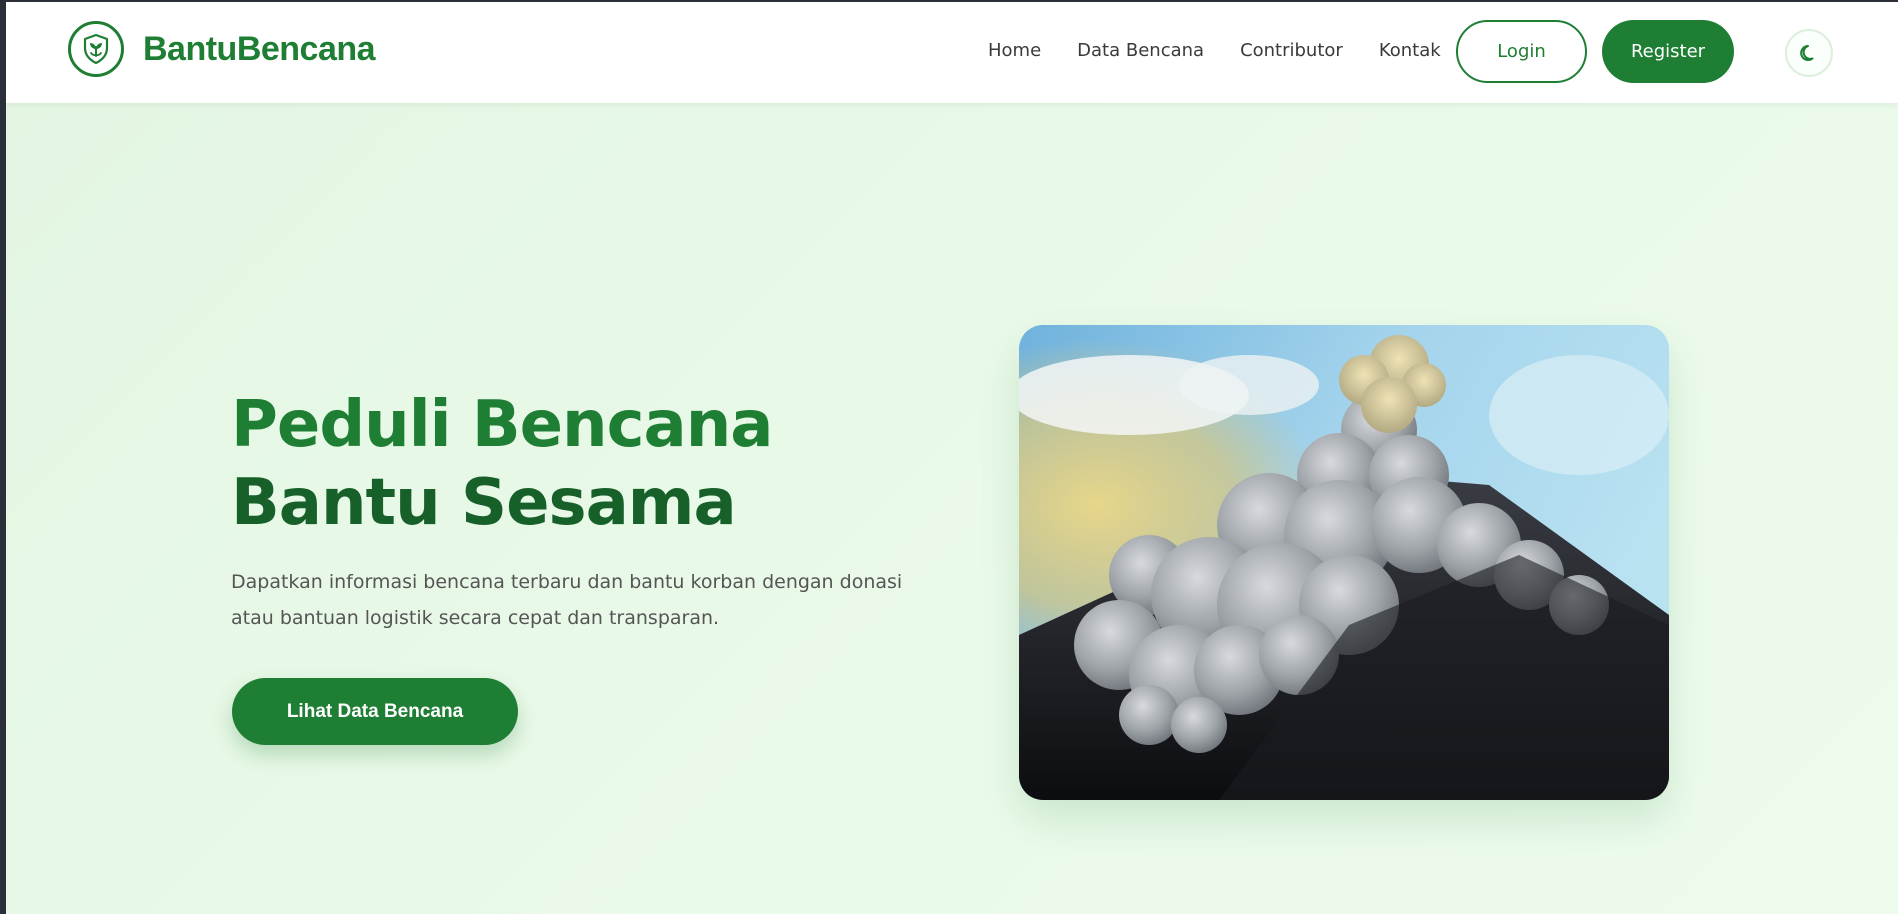 The image size is (1898, 914). I want to click on nav-link-data-bencana: Data Bencana, so click(1140, 50).